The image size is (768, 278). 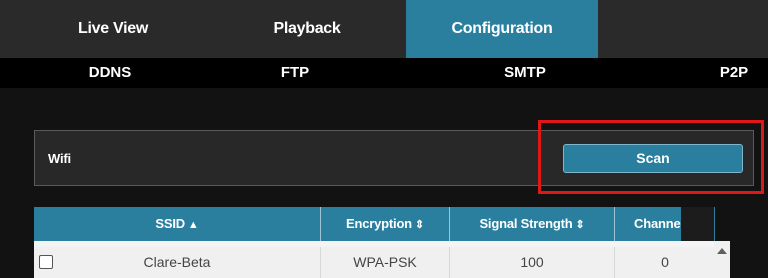 What do you see at coordinates (384, 73) in the screenshot?
I see `config-sub-navigation: DDNS FTP SMTP P2P` at bounding box center [384, 73].